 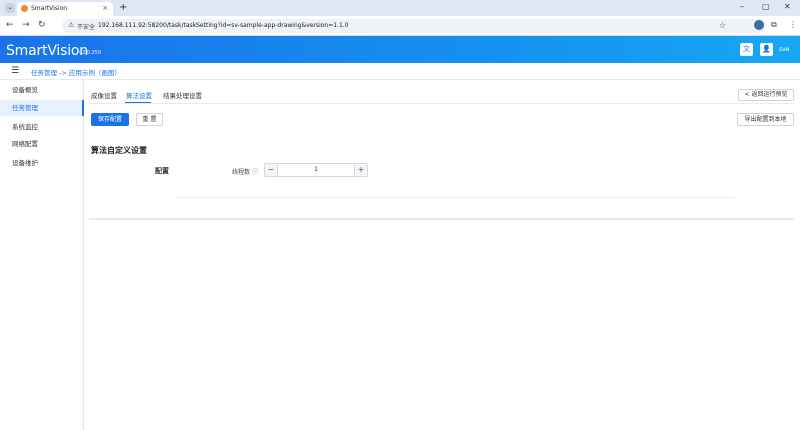 I want to click on more-menu-icon: ⋮, so click(x=793, y=24).